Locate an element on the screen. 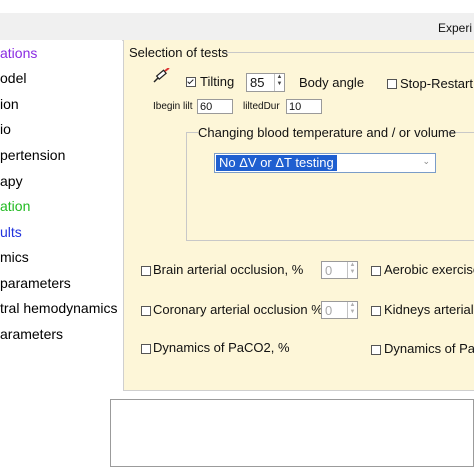  chevron-down-icon: ⌄ is located at coordinates (426, 161).